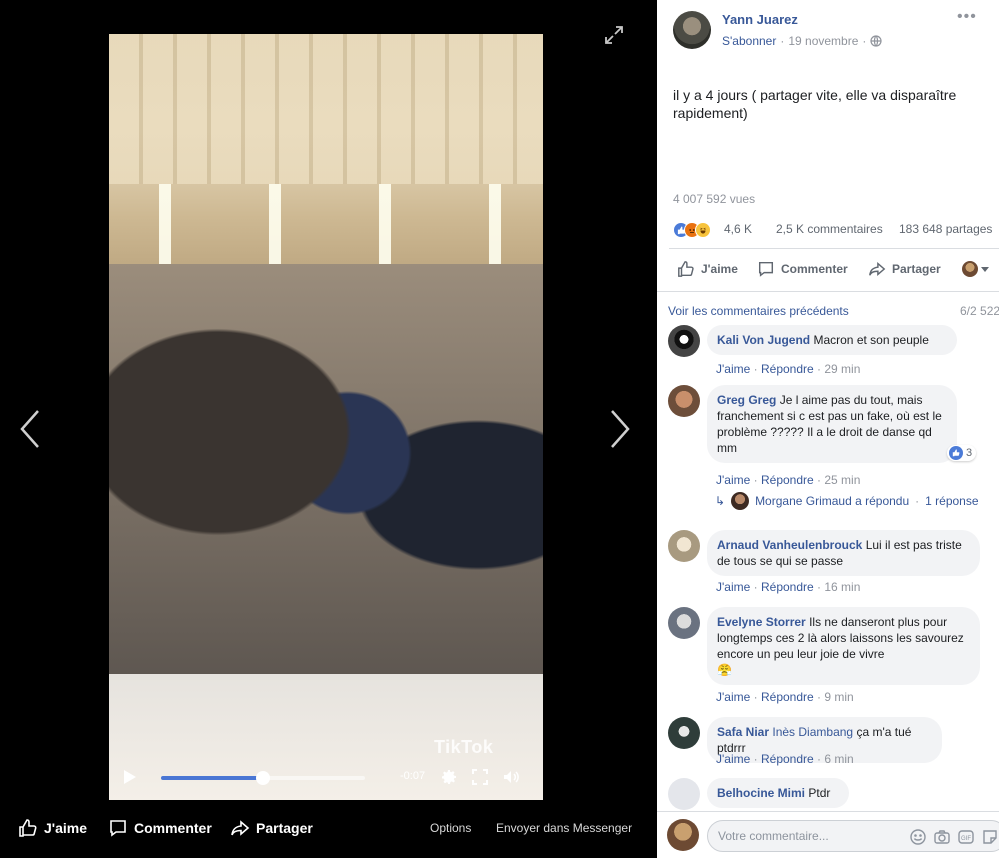 The height and width of the screenshot is (858, 999). Describe the element at coordinates (511, 777) in the screenshot. I see `volume-icon` at that location.